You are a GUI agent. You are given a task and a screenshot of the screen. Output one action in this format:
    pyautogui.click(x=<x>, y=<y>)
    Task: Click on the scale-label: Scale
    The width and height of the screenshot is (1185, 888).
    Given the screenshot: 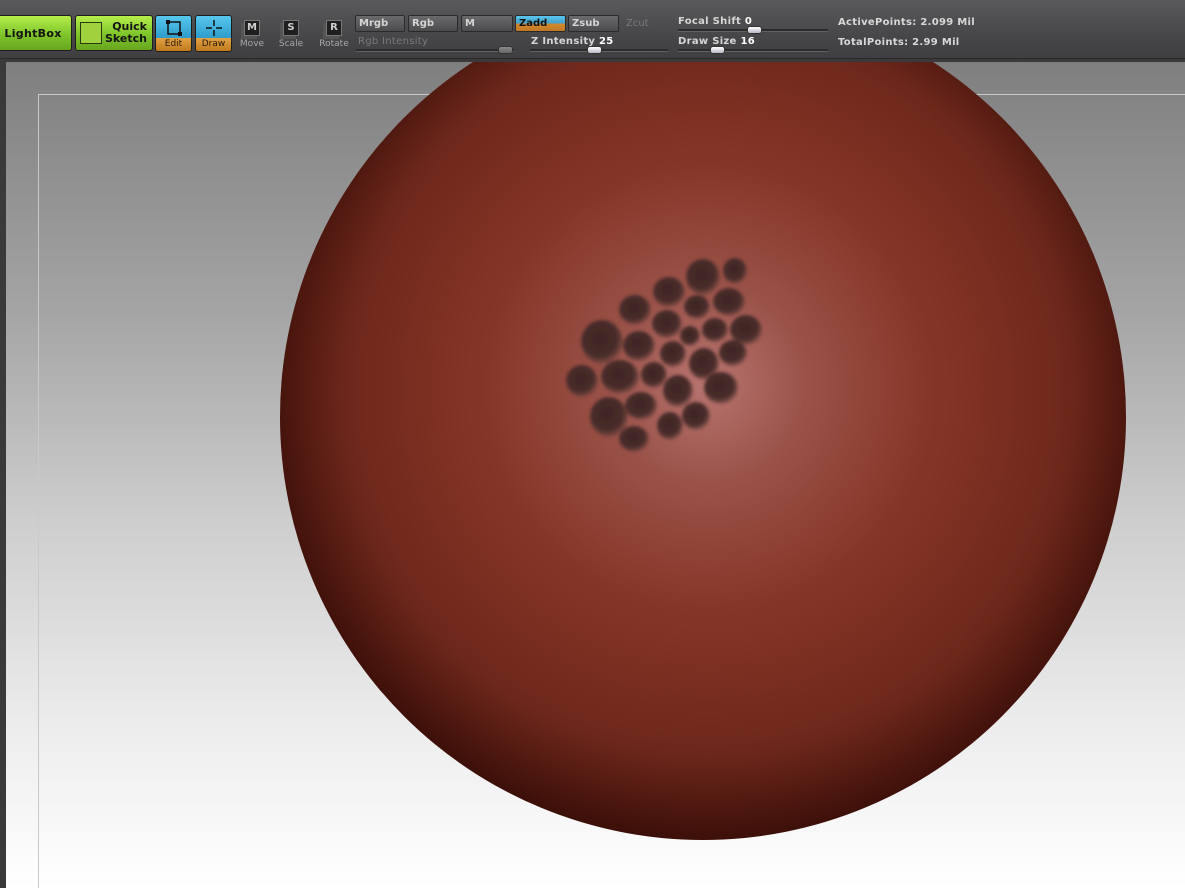 What is the action you would take?
    pyautogui.click(x=291, y=44)
    